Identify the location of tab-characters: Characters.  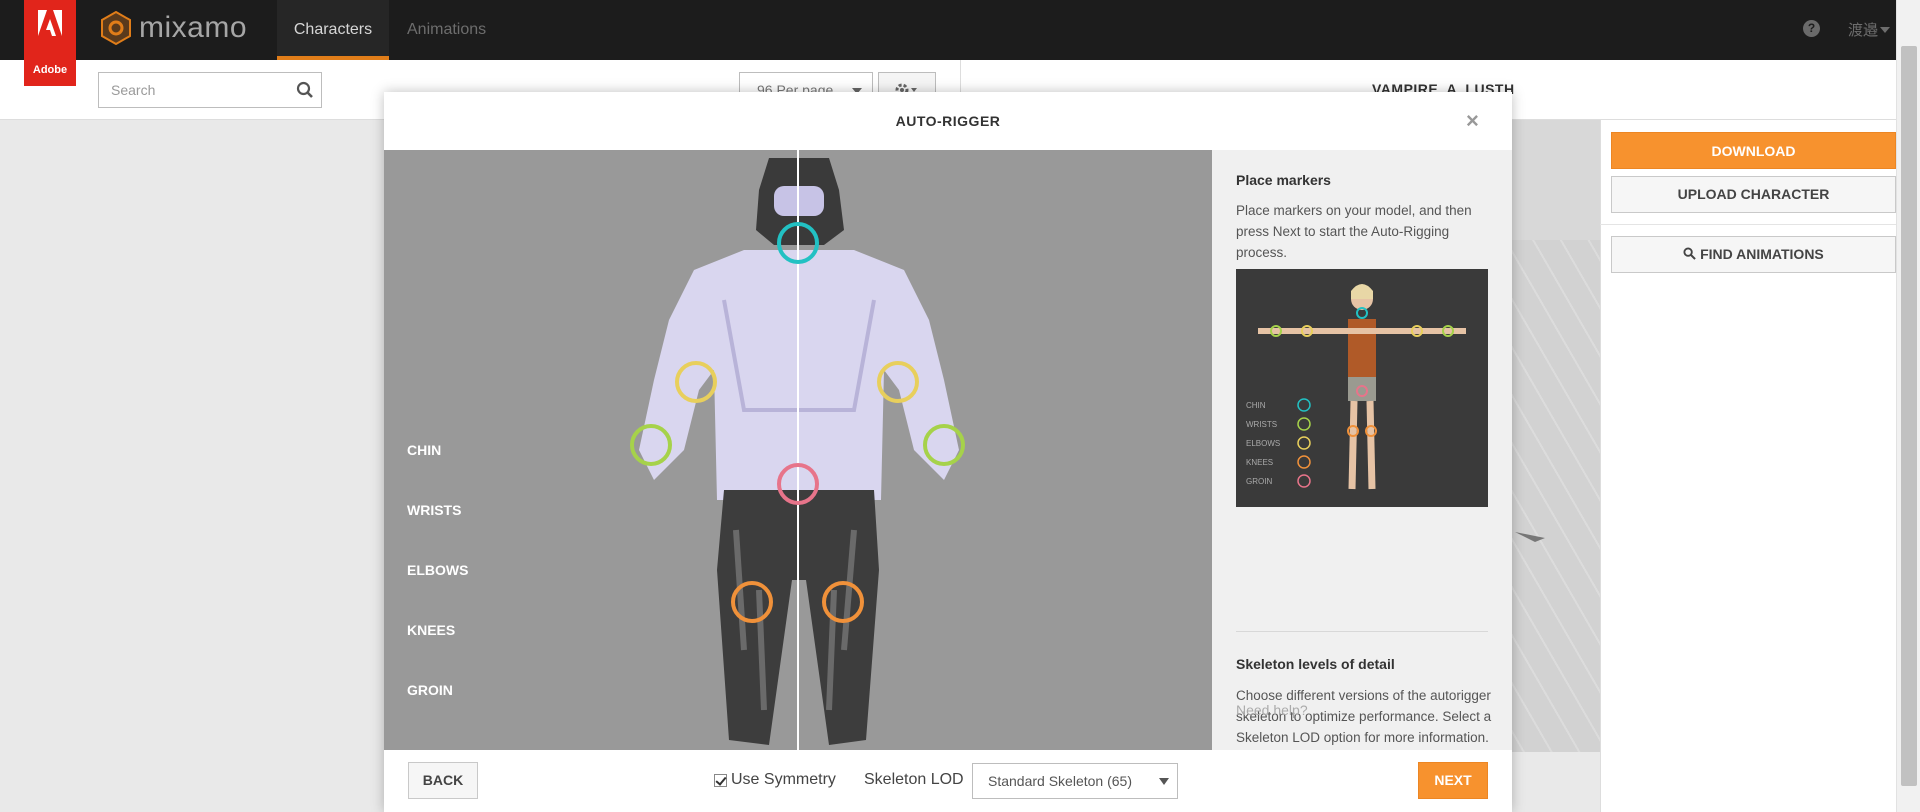
(333, 30).